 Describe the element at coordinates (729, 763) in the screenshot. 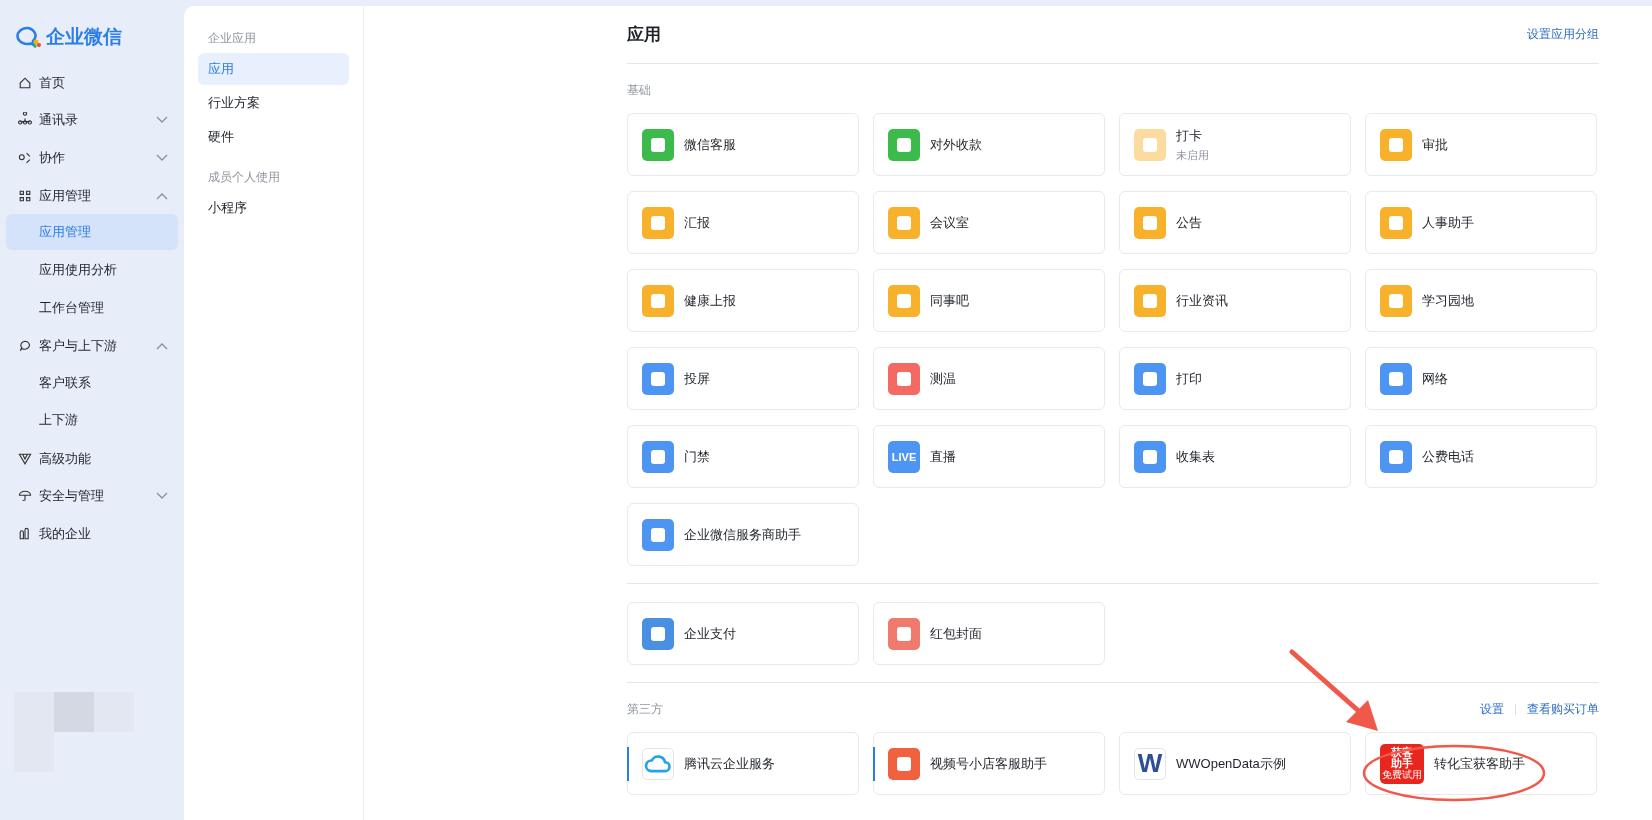

I see `app-name: 腾讯云企业服务` at that location.